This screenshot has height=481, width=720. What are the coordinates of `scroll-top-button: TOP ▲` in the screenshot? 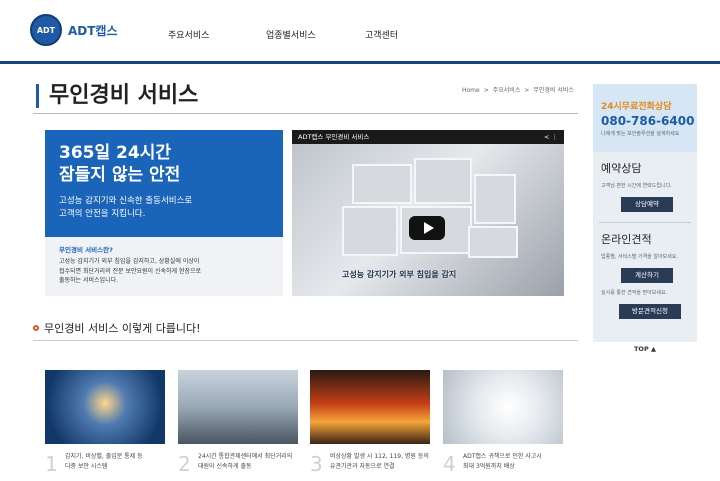 It's located at (645, 349).